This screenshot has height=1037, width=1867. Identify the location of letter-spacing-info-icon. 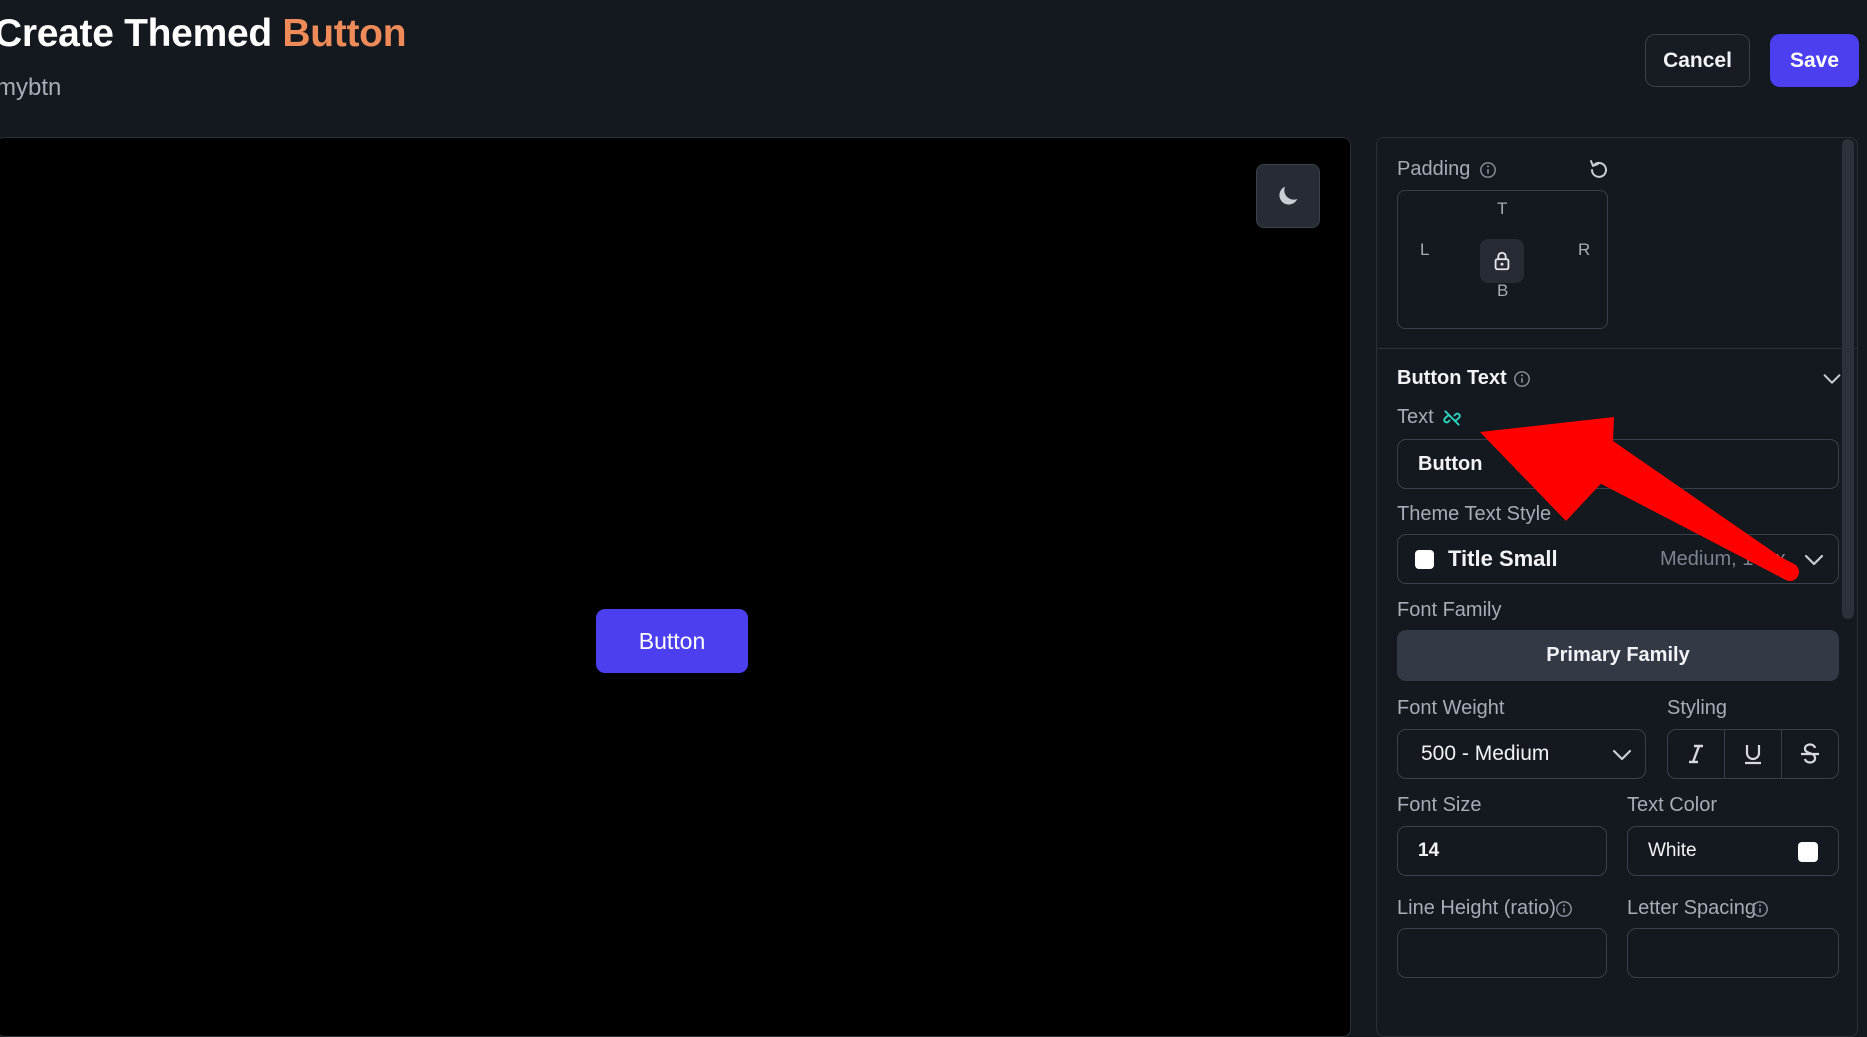
(1760, 909).